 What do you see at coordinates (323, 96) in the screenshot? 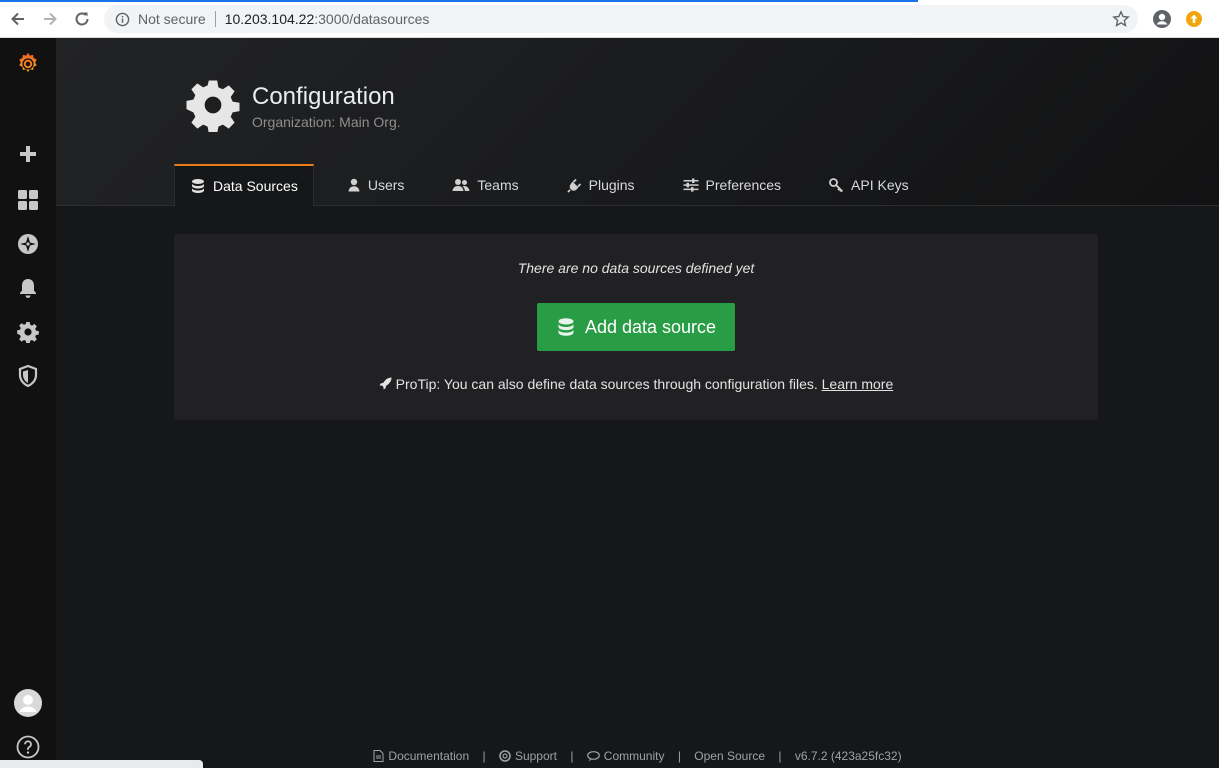
I see `page-title: Configuration` at bounding box center [323, 96].